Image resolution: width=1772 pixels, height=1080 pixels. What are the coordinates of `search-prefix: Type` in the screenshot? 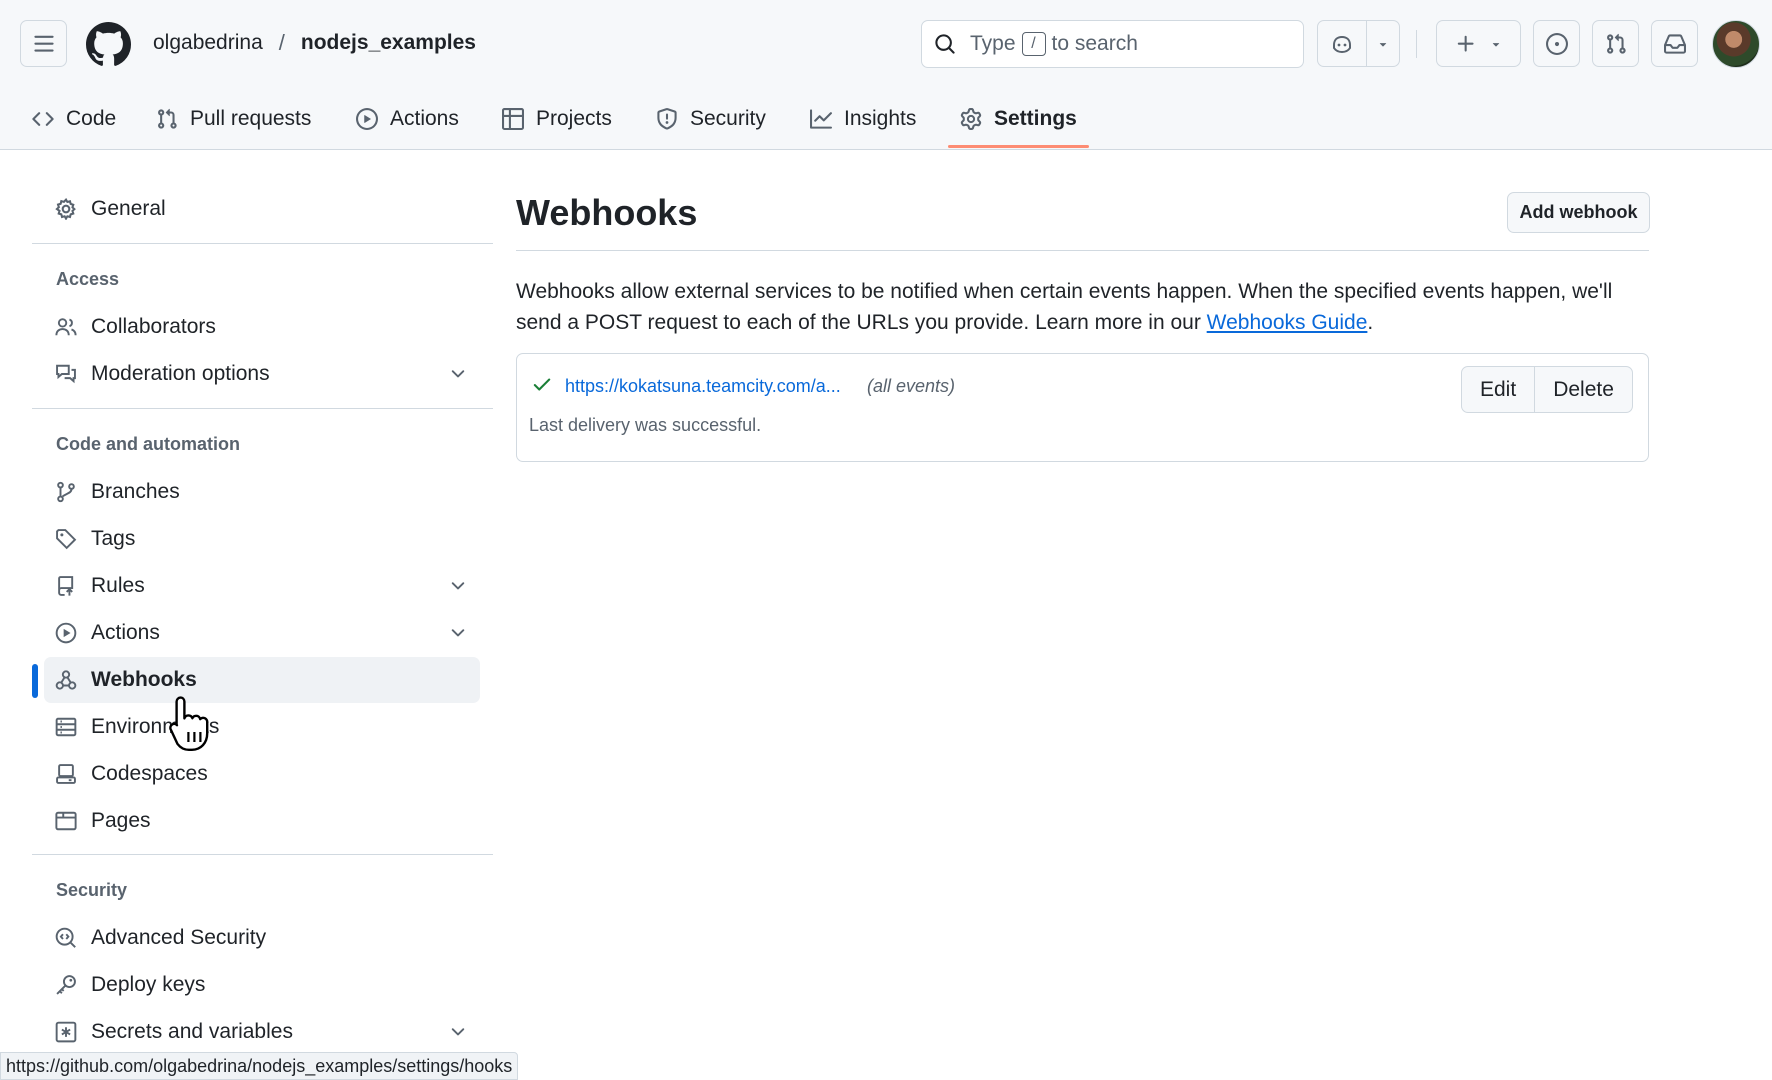 It's located at (993, 43).